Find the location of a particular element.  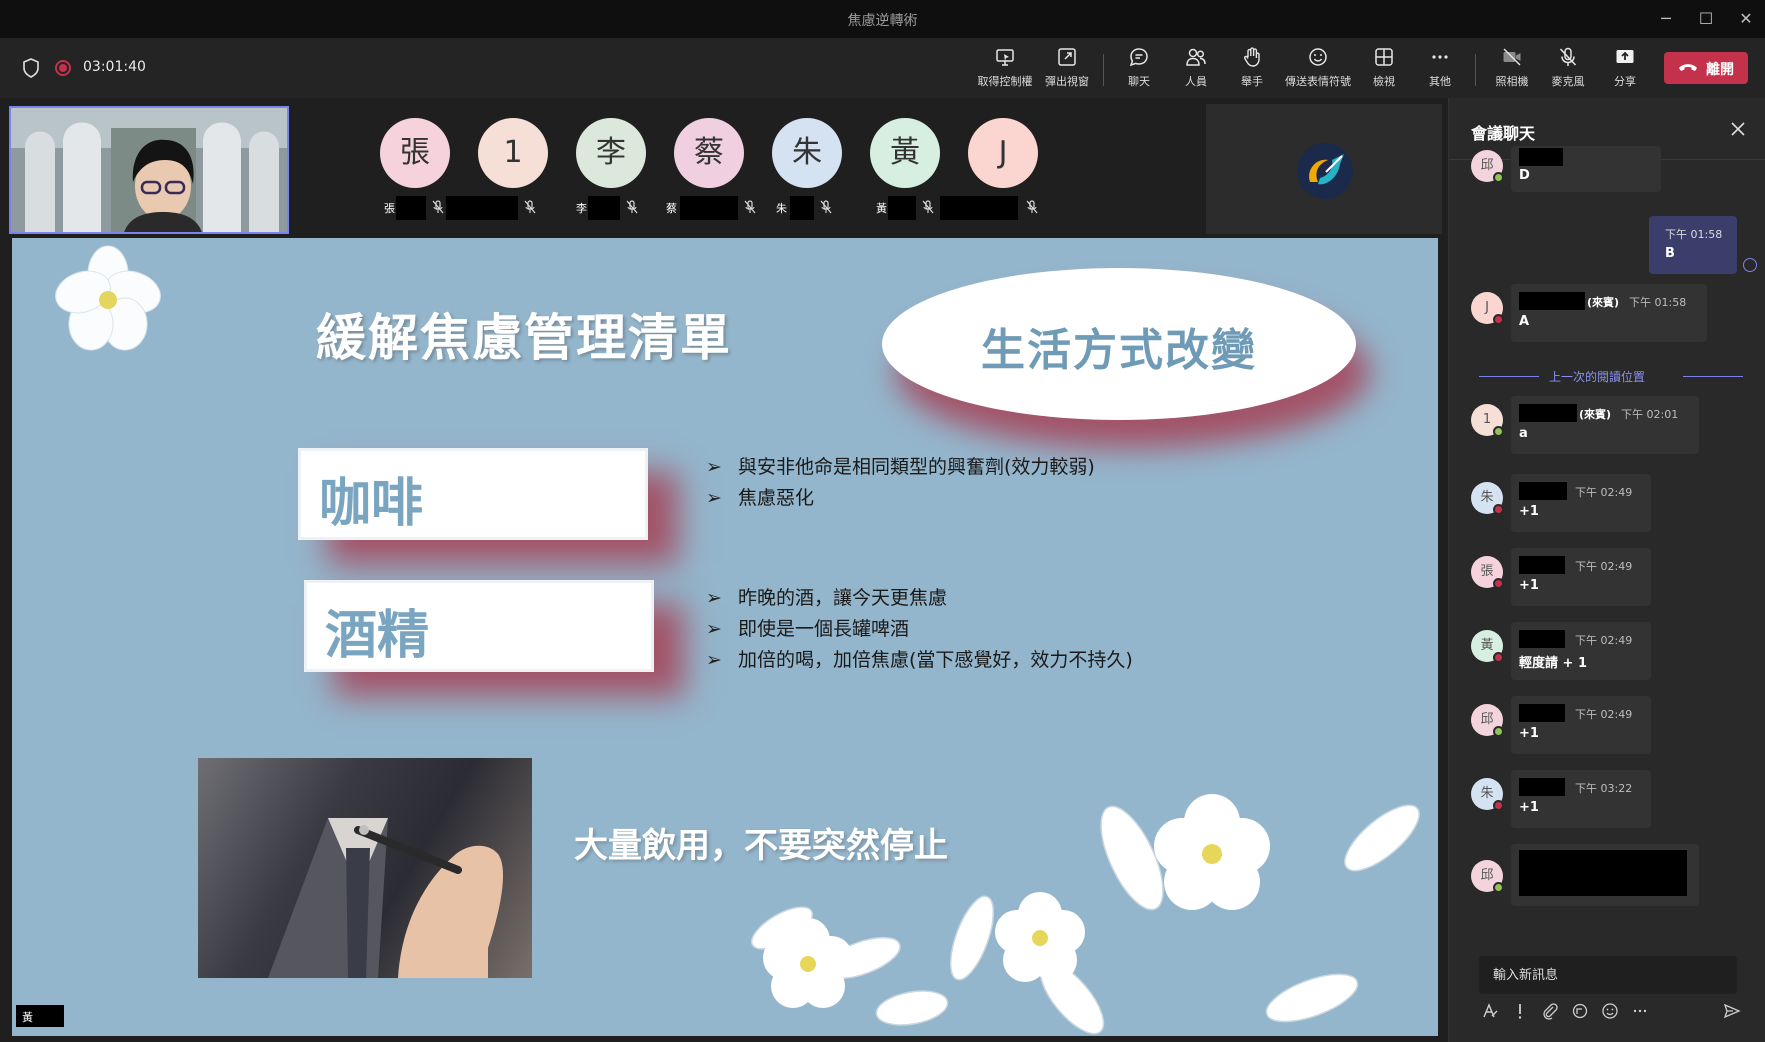

self-video-tile is located at coordinates (149, 170).